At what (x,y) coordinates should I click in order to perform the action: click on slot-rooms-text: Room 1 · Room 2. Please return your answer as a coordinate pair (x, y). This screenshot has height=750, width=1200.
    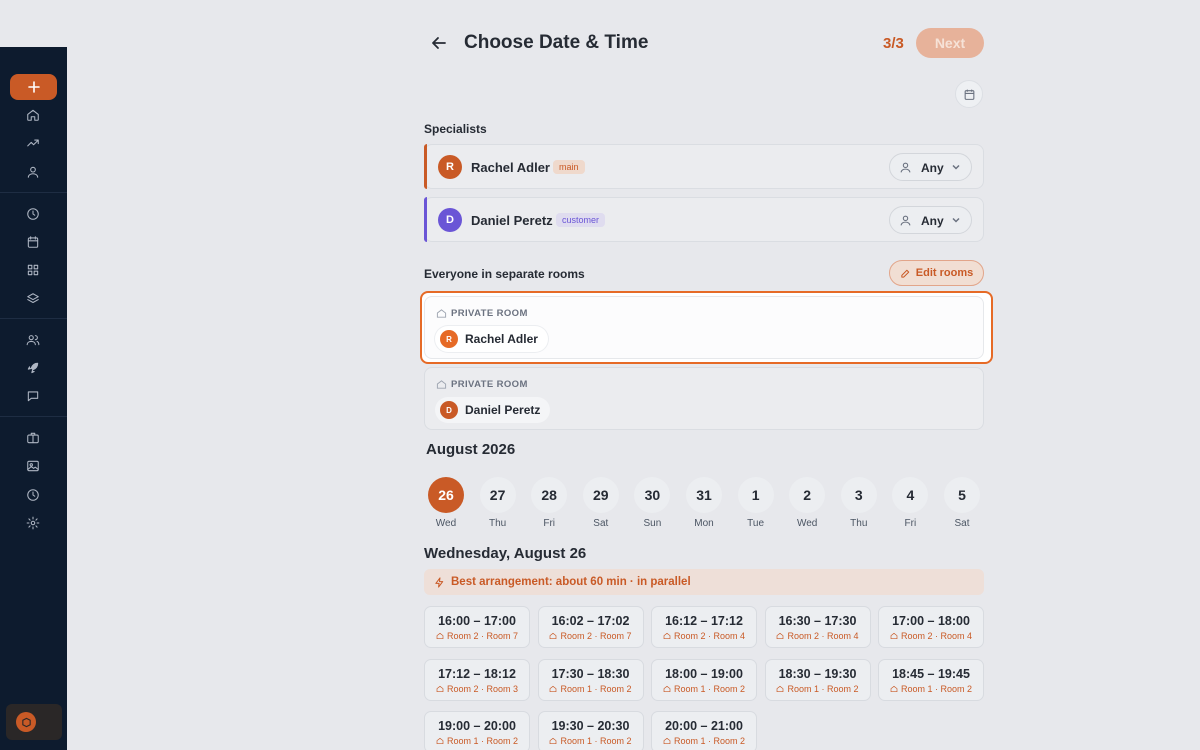
    Looking at the image, I should click on (482, 741).